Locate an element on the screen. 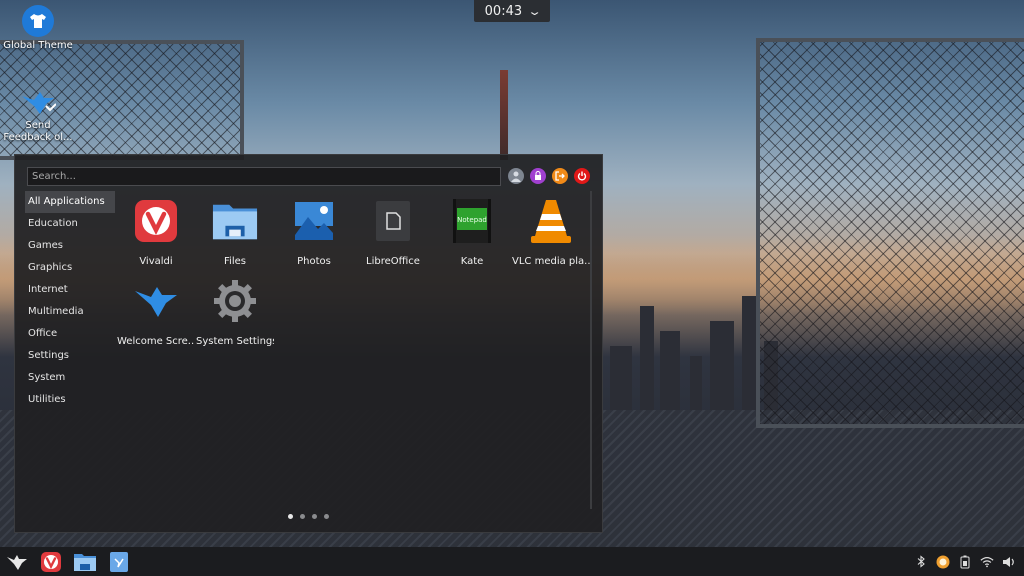 This screenshot has height=576, width=1024. gear-icon is located at coordinates (235, 301).